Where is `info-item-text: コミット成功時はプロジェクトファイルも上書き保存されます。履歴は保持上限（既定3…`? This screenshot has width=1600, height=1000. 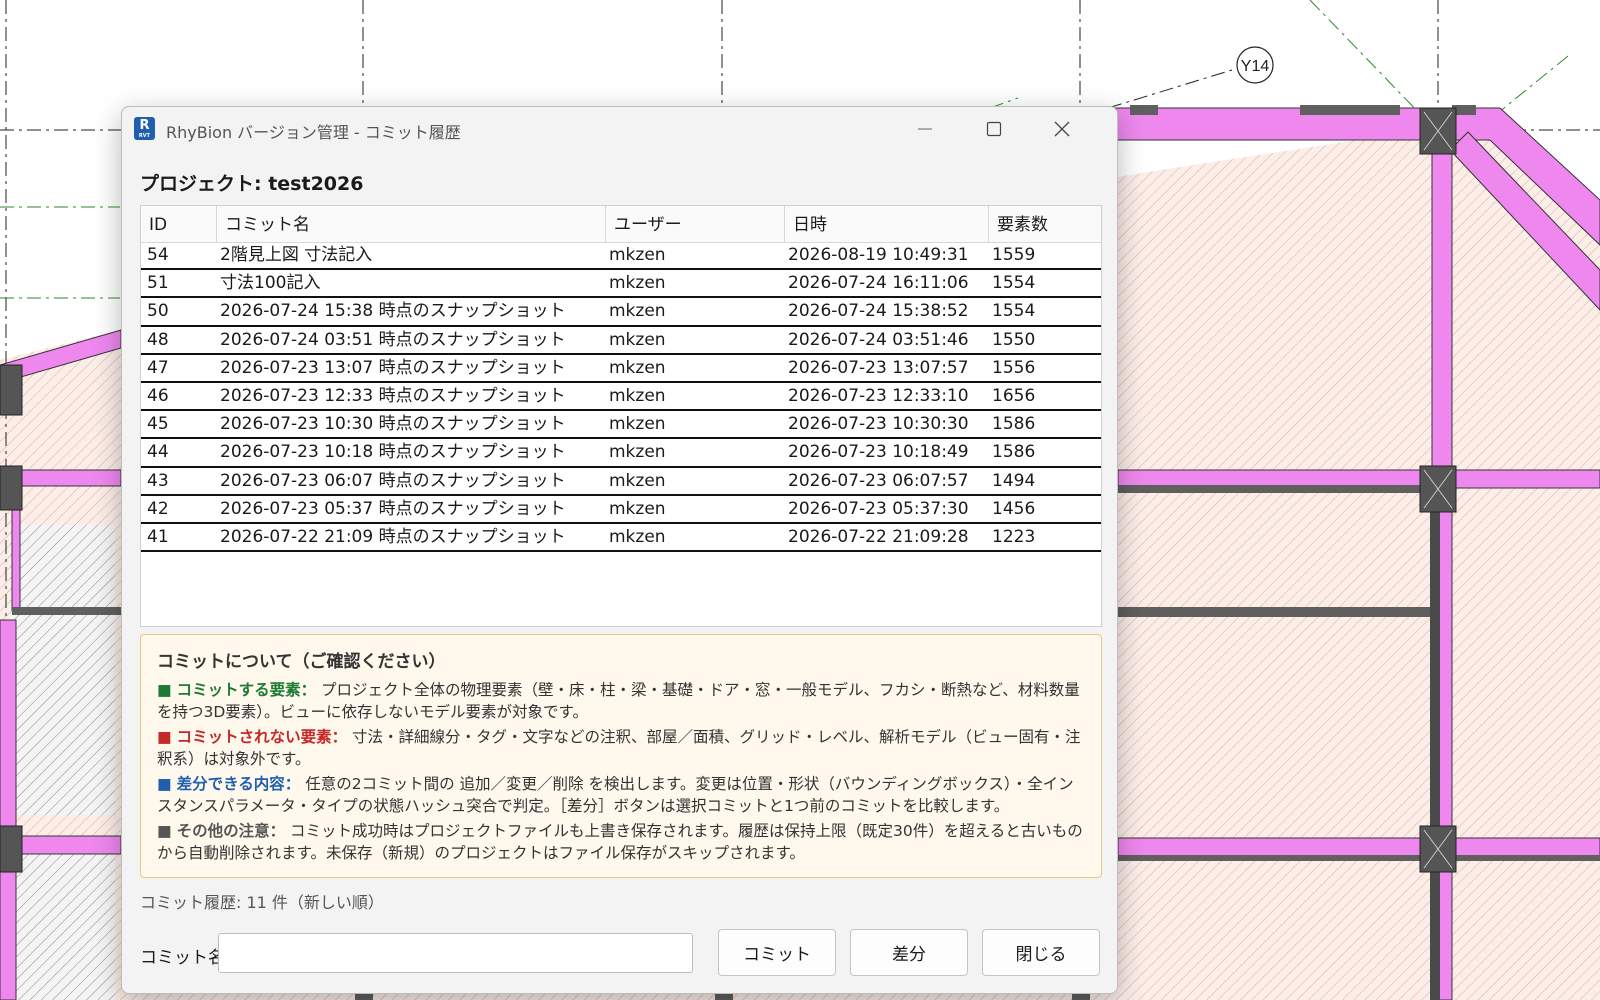
info-item-text: コミット成功時はプロジェクトファイルも上書き保存されます。履歴は保持上限（既定3… is located at coordinates (620, 842).